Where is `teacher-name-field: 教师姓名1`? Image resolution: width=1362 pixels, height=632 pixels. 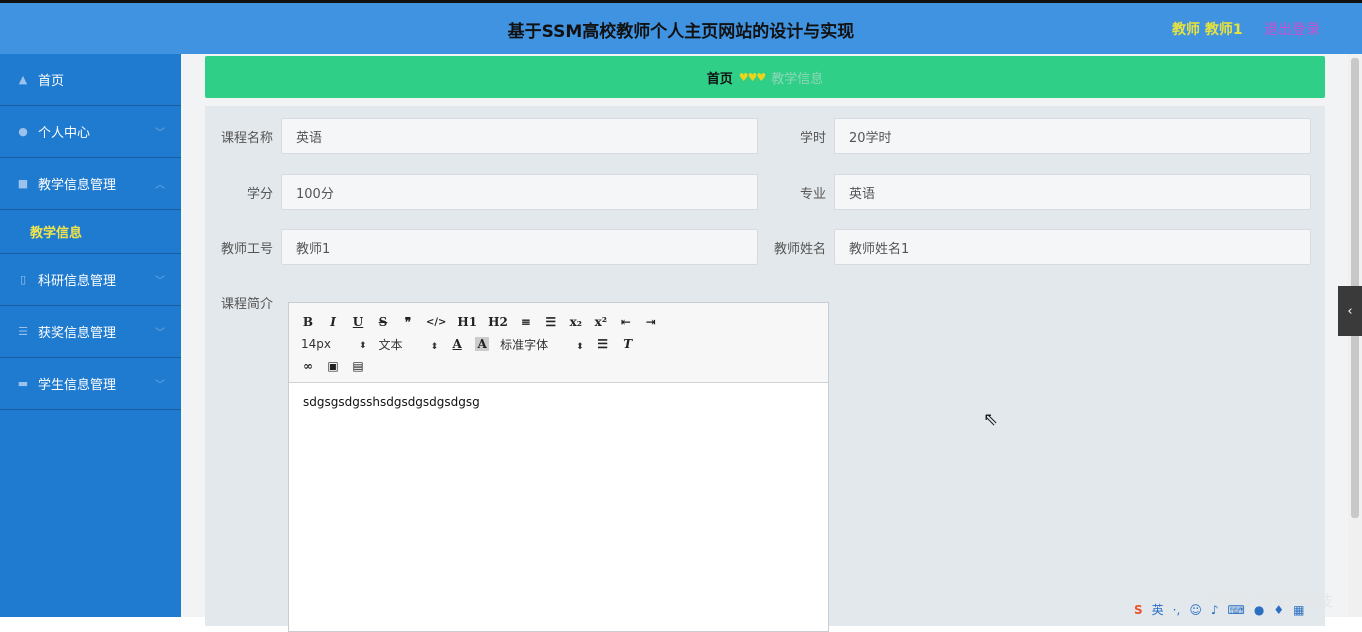 teacher-name-field: 教师姓名1 is located at coordinates (1072, 247).